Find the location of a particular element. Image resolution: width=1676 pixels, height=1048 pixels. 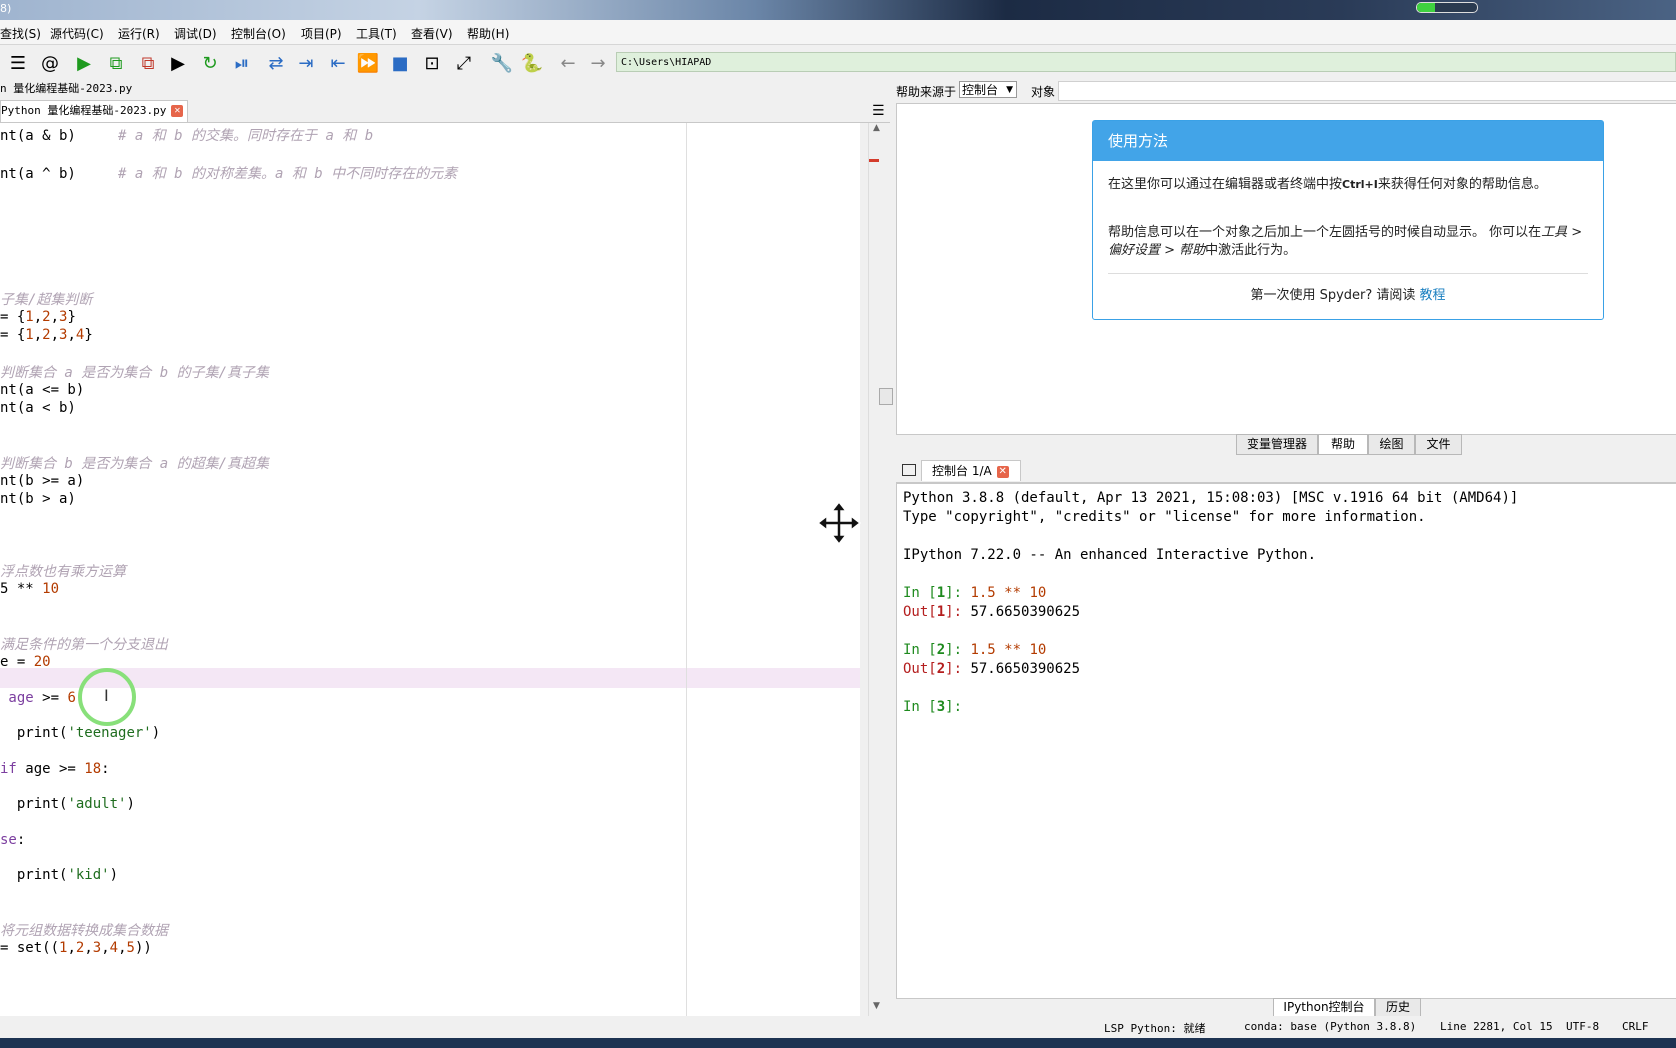

tab-variable-explorer: 变量管理器 is located at coordinates (1277, 444).